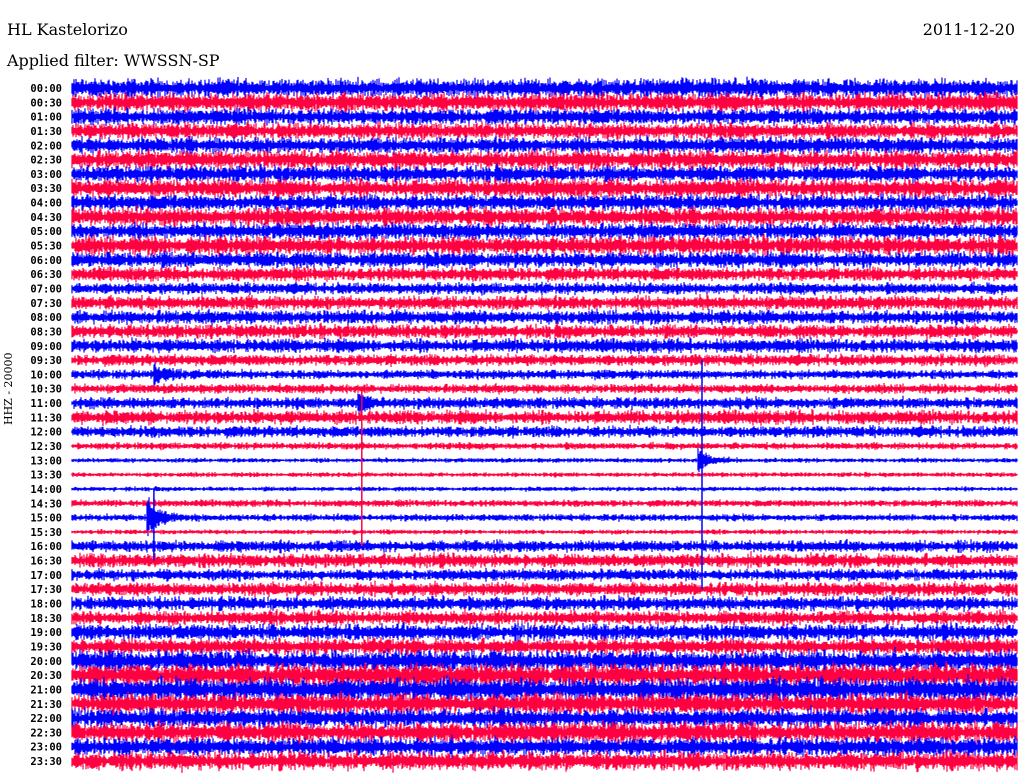 This screenshot has height=780, width=1024. What do you see at coordinates (46, 247) in the screenshot?
I see `row-time-label: 05:30` at bounding box center [46, 247].